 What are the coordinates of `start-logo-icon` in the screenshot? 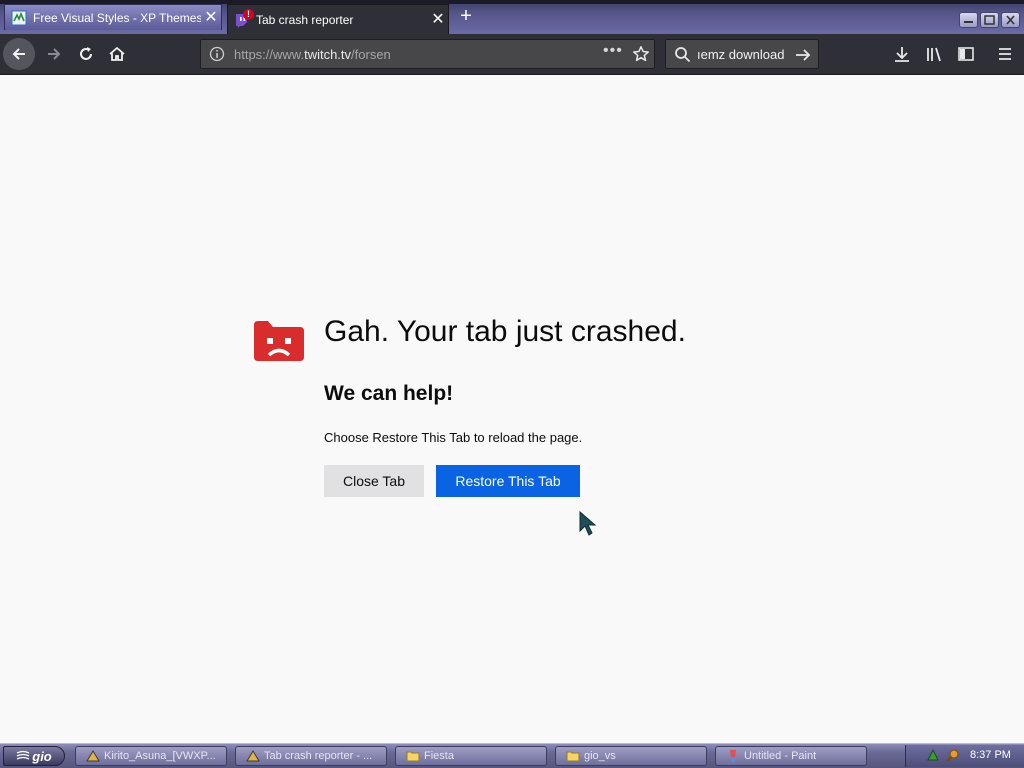 It's located at (23, 755).